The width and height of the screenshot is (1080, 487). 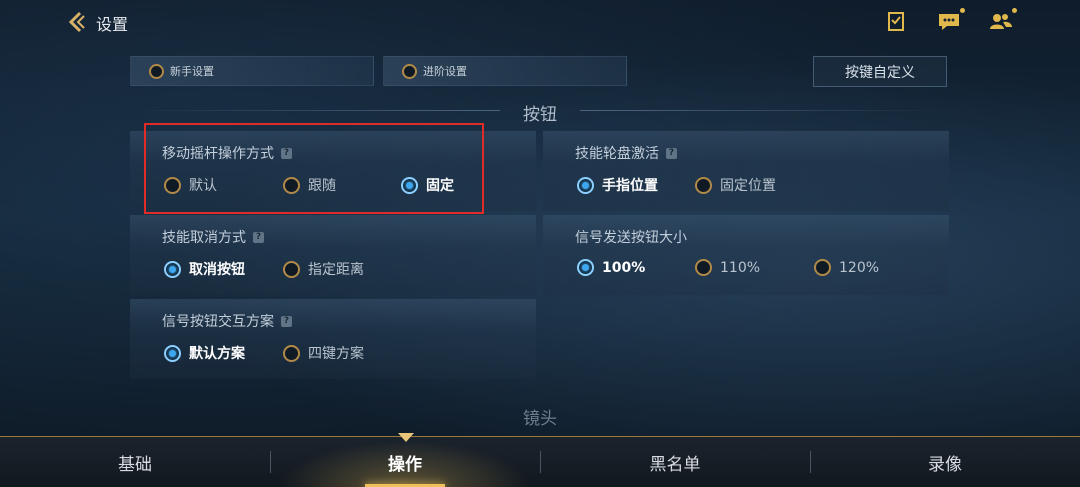 I want to click on option-four-key-scheme: 四键方案, so click(x=323, y=353).